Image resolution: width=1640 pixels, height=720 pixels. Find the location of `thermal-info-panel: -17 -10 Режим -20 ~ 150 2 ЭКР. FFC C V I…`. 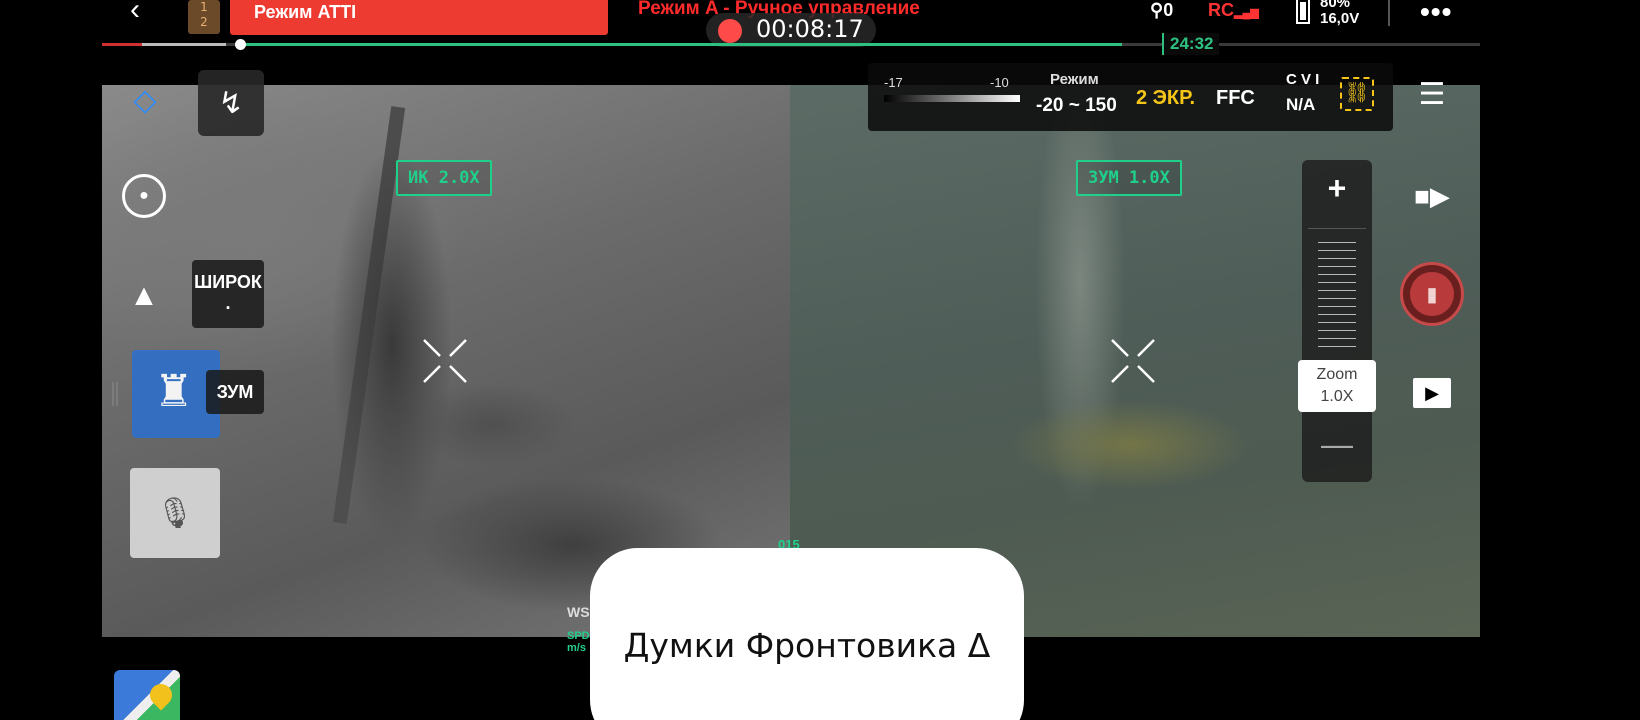

thermal-info-panel: -17 -10 Режим -20 ~ 150 2 ЭКР. FFC C V I… is located at coordinates (1130, 97).